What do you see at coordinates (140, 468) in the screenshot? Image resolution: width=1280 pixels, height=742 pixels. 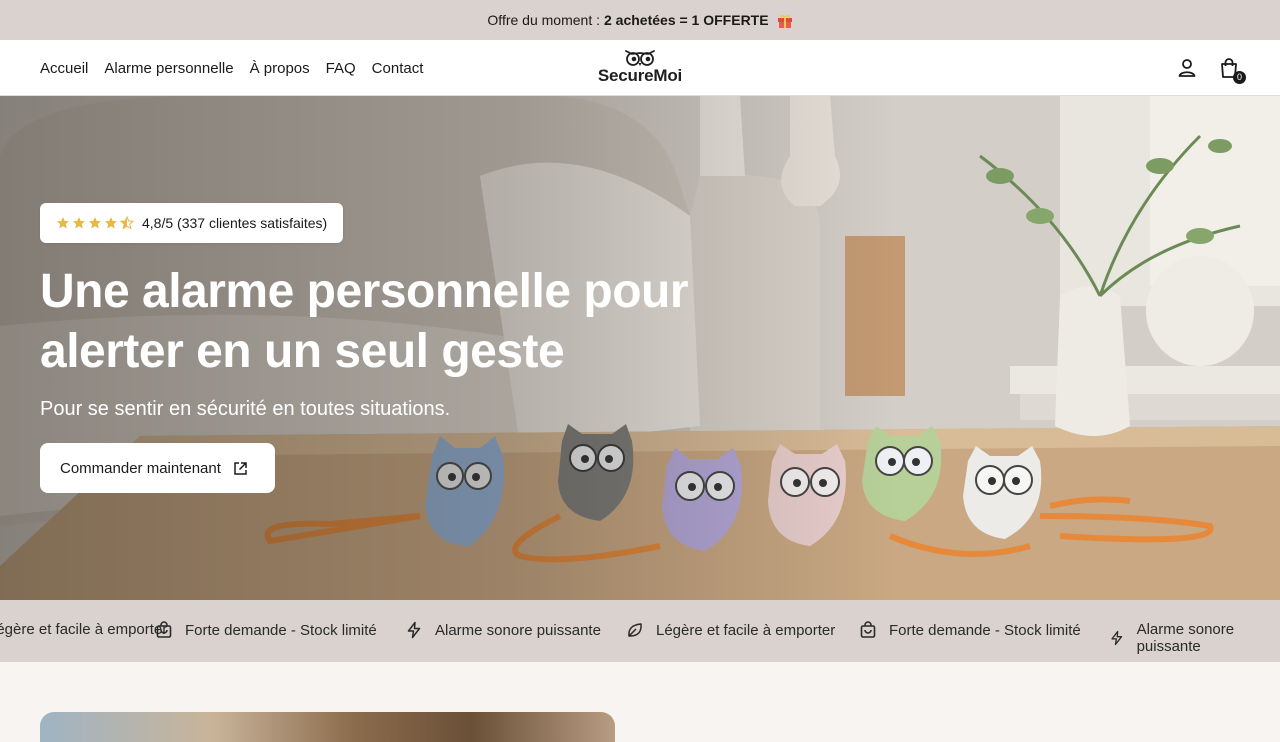 I see `order-now-label: Commander maintenant` at bounding box center [140, 468].